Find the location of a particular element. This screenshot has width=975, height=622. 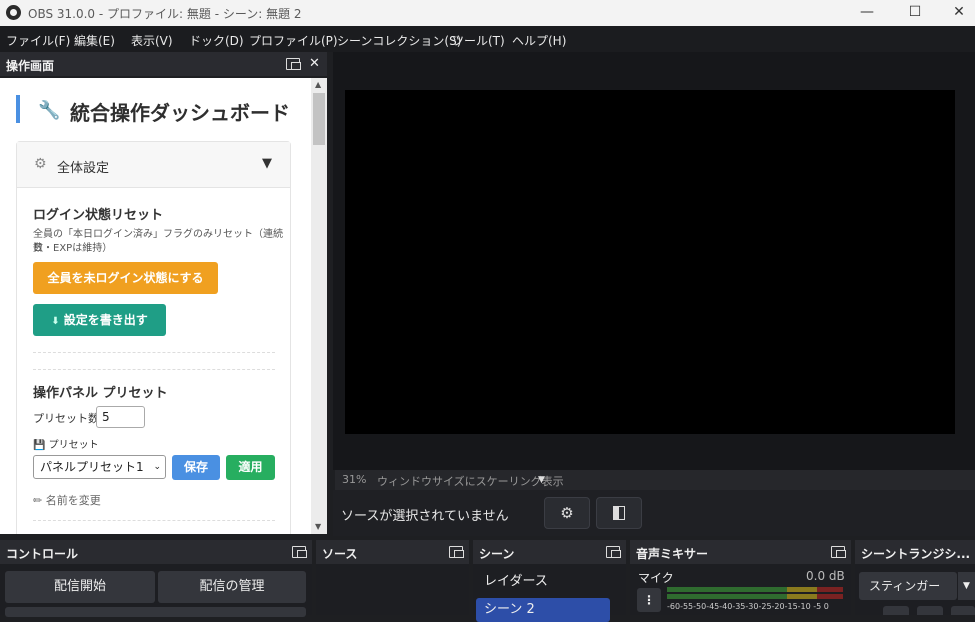

window-title: OBS 31.0.0 - プロファイル: 無題 - シーン: 無題 2 is located at coordinates (165, 14).